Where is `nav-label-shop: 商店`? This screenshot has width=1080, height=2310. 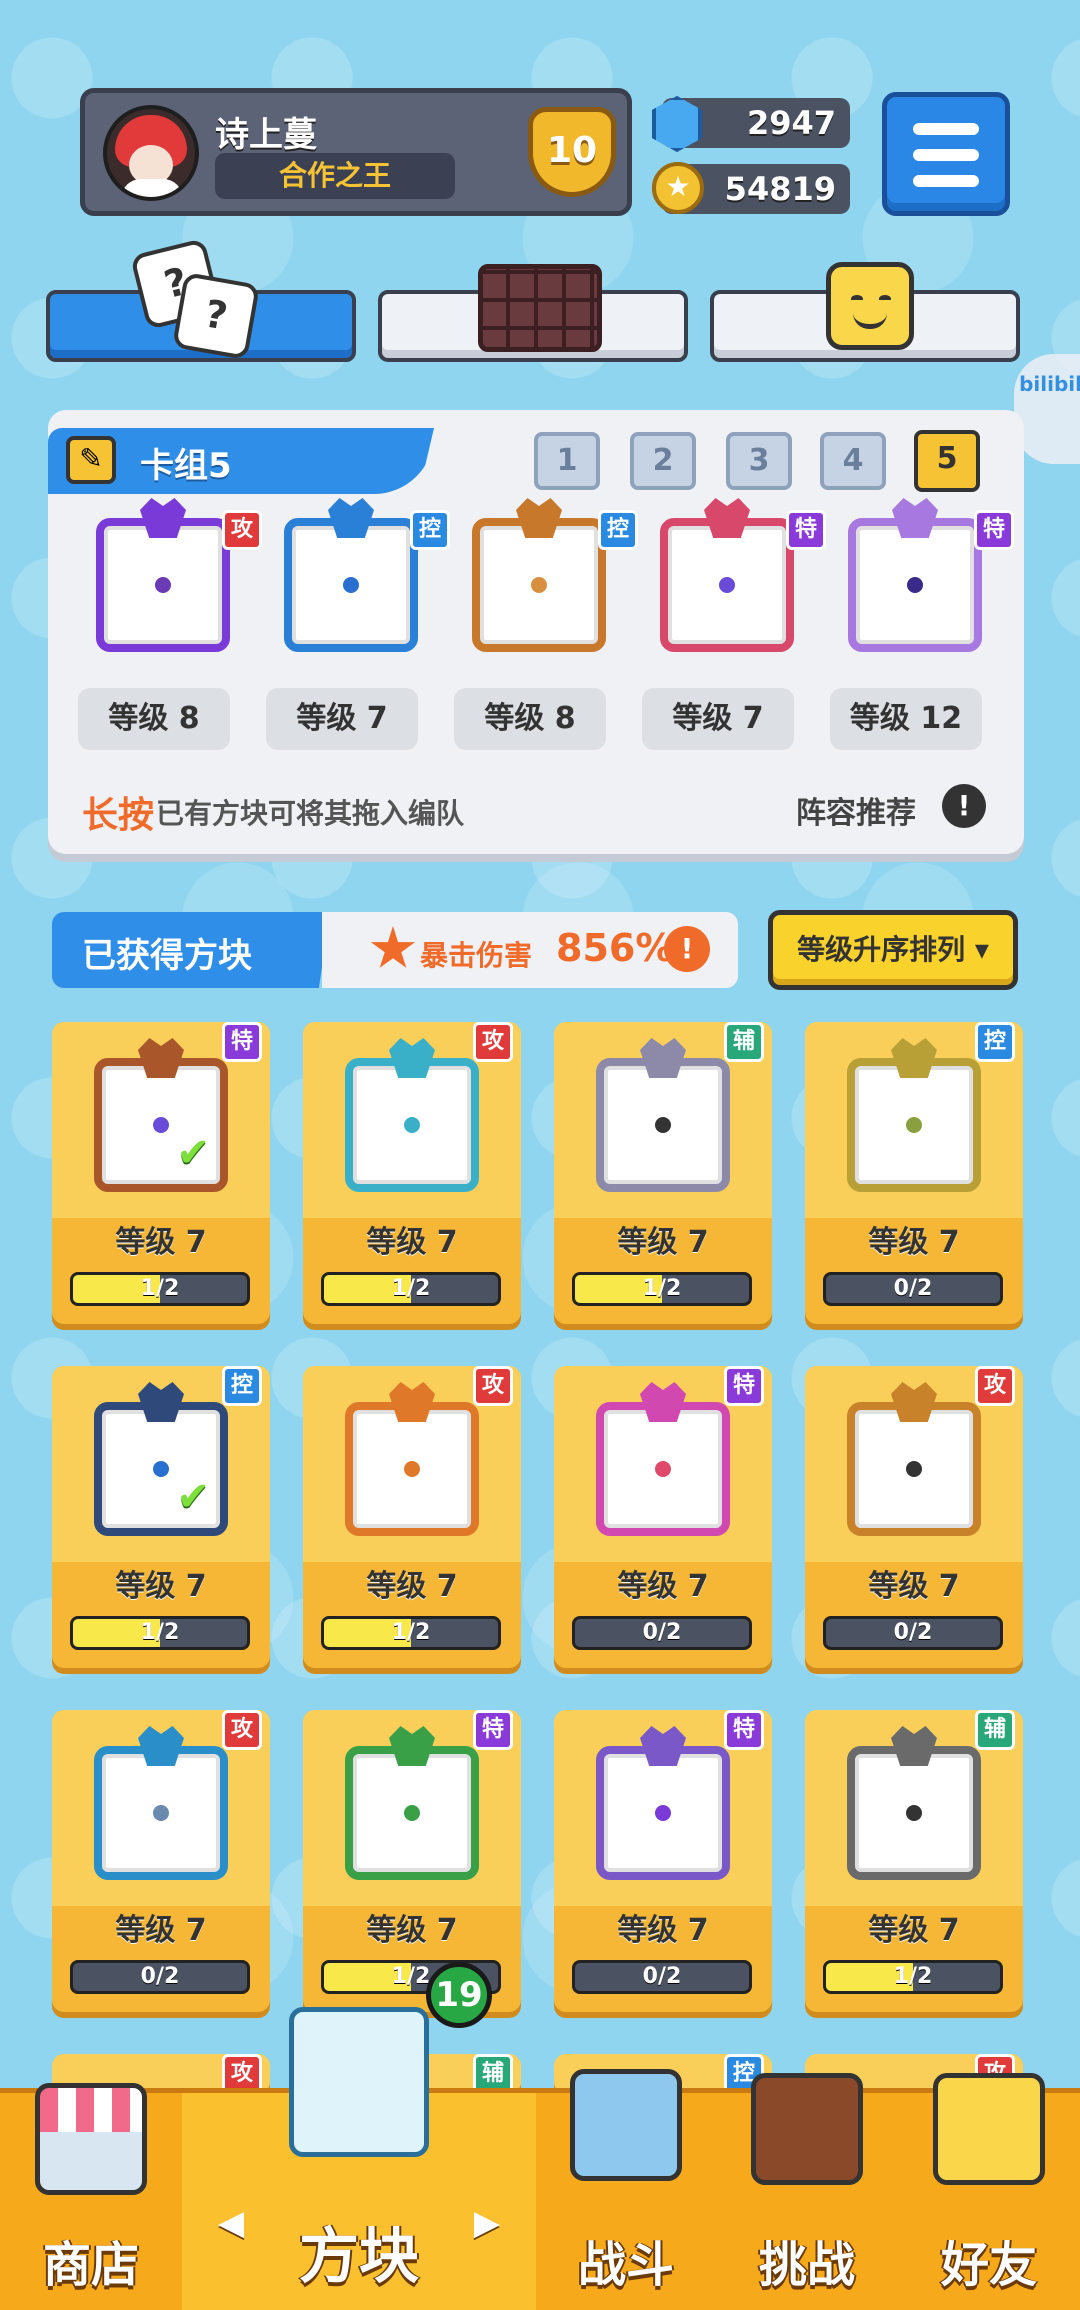
nav-label-shop: 商店 is located at coordinates (90, 2265).